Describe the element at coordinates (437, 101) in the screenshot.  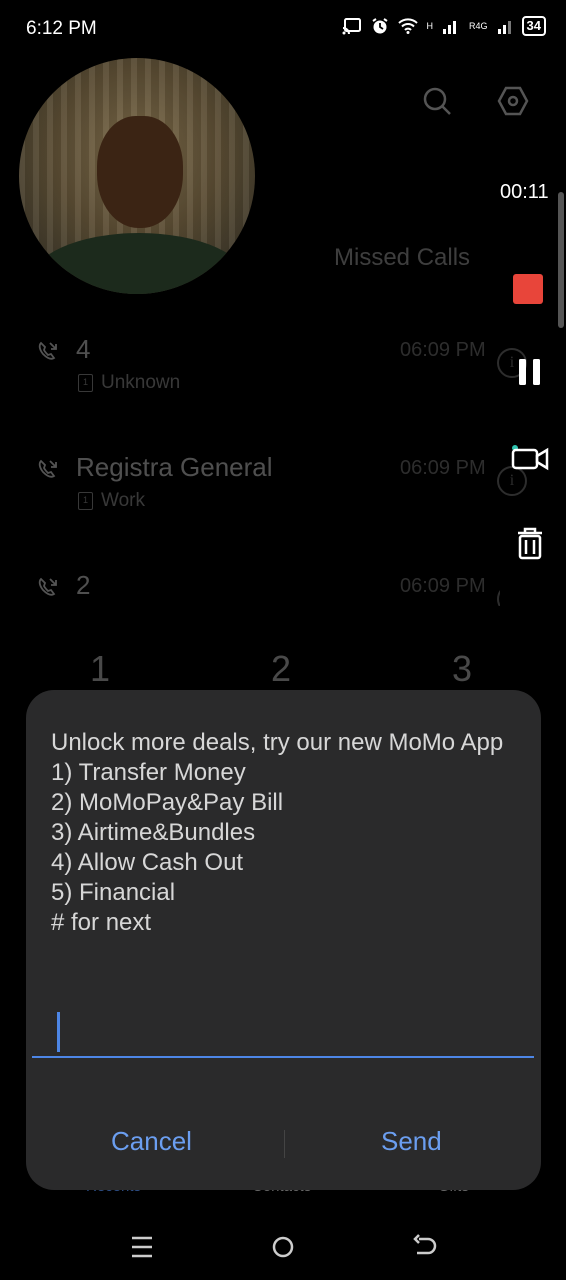
I see `search-icon` at that location.